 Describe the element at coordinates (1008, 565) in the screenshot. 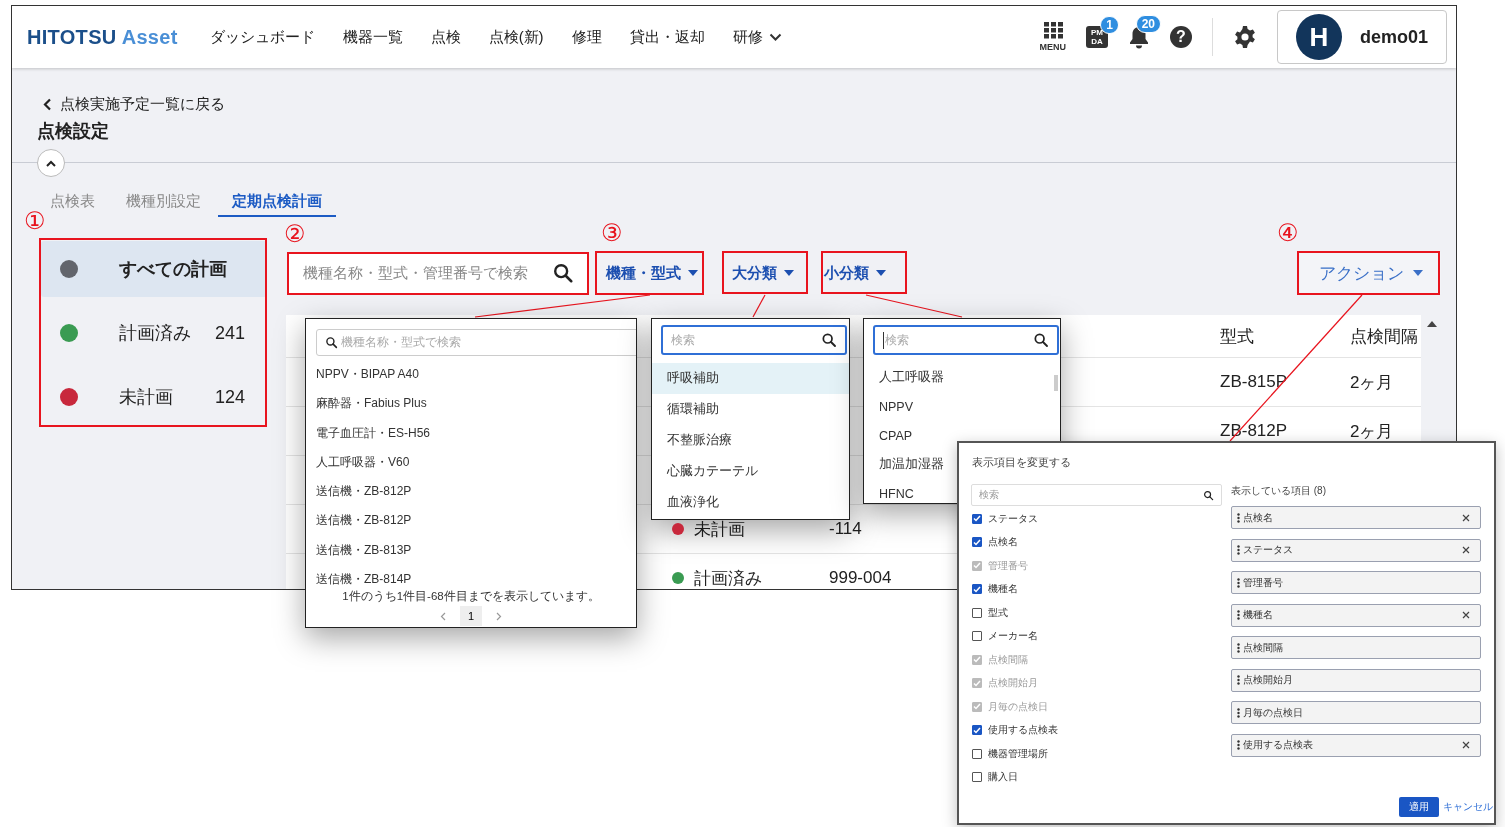

I see `checkbox-label: 管理番号` at that location.